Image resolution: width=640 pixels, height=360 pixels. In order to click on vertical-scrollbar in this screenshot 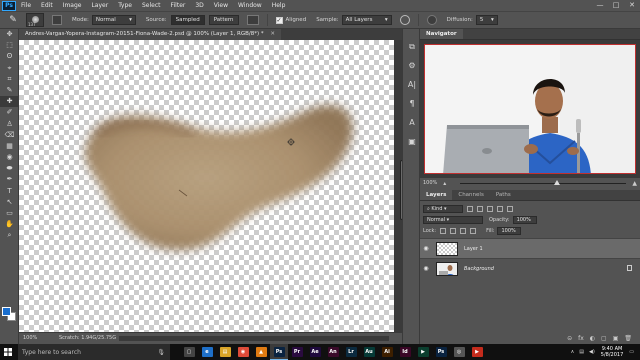, I will do `click(399, 186)`.